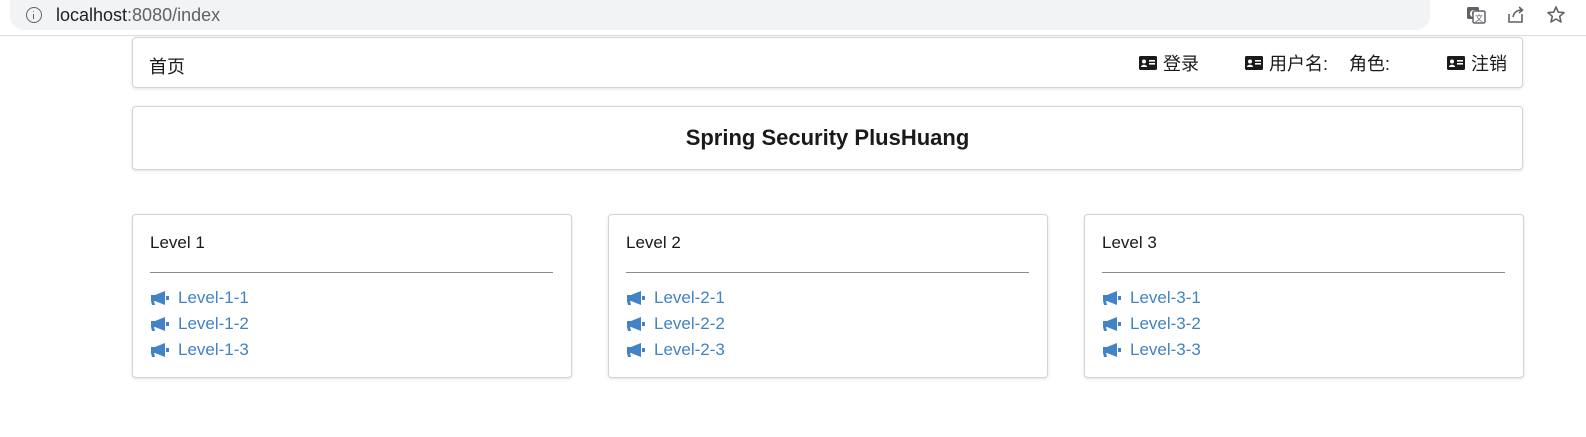 This screenshot has width=1586, height=437. Describe the element at coordinates (1304, 296) in the screenshot. I see `level-card-3: Level 3 Level-3-1 Level-3-2 Level-3-3` at that location.